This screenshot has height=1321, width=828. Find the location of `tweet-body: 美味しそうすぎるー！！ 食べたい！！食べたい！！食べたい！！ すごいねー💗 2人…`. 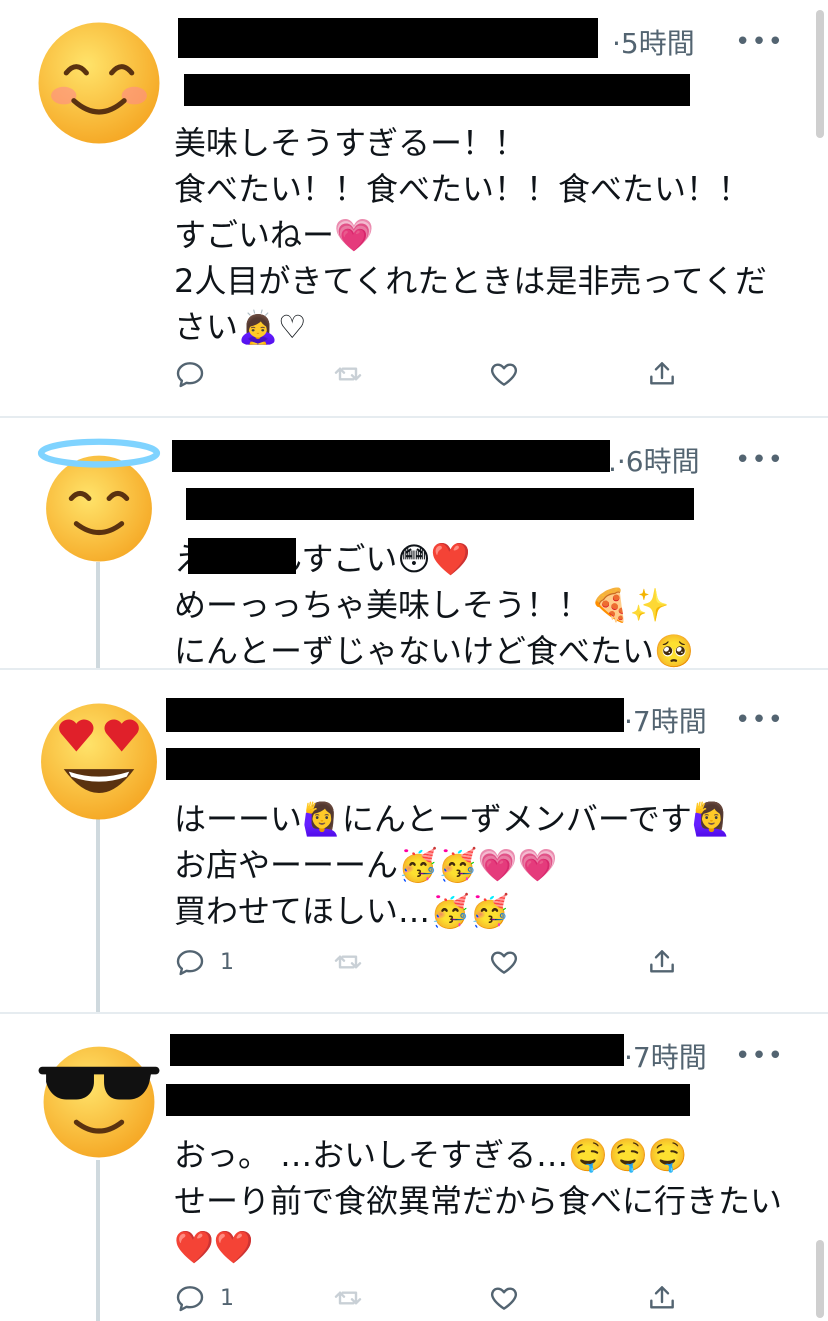

tweet-body: 美味しそうすぎるー！！ 食べたい！！食べたい！！食べたい！！ すごいねー💗 2人… is located at coordinates (470, 235).